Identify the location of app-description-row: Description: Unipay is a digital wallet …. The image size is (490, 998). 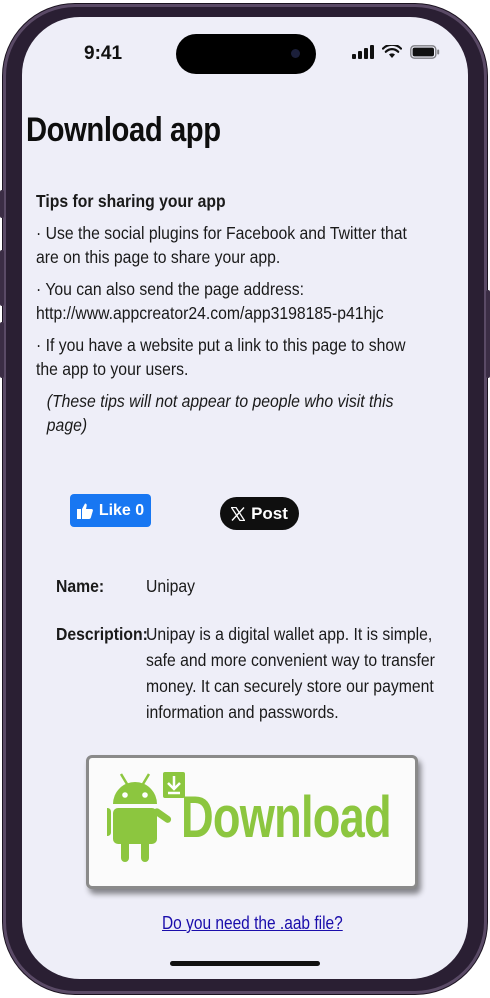
(254, 676).